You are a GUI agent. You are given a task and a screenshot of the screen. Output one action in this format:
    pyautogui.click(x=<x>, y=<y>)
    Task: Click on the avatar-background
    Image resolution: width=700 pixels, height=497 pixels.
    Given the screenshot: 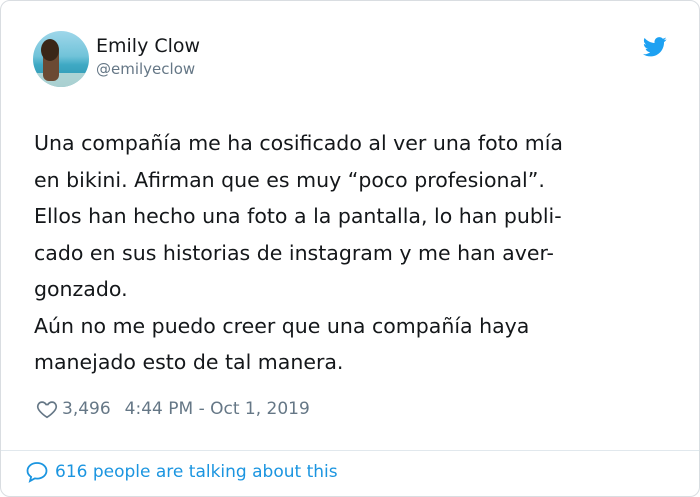 What is the action you would take?
    pyautogui.click(x=61, y=80)
    